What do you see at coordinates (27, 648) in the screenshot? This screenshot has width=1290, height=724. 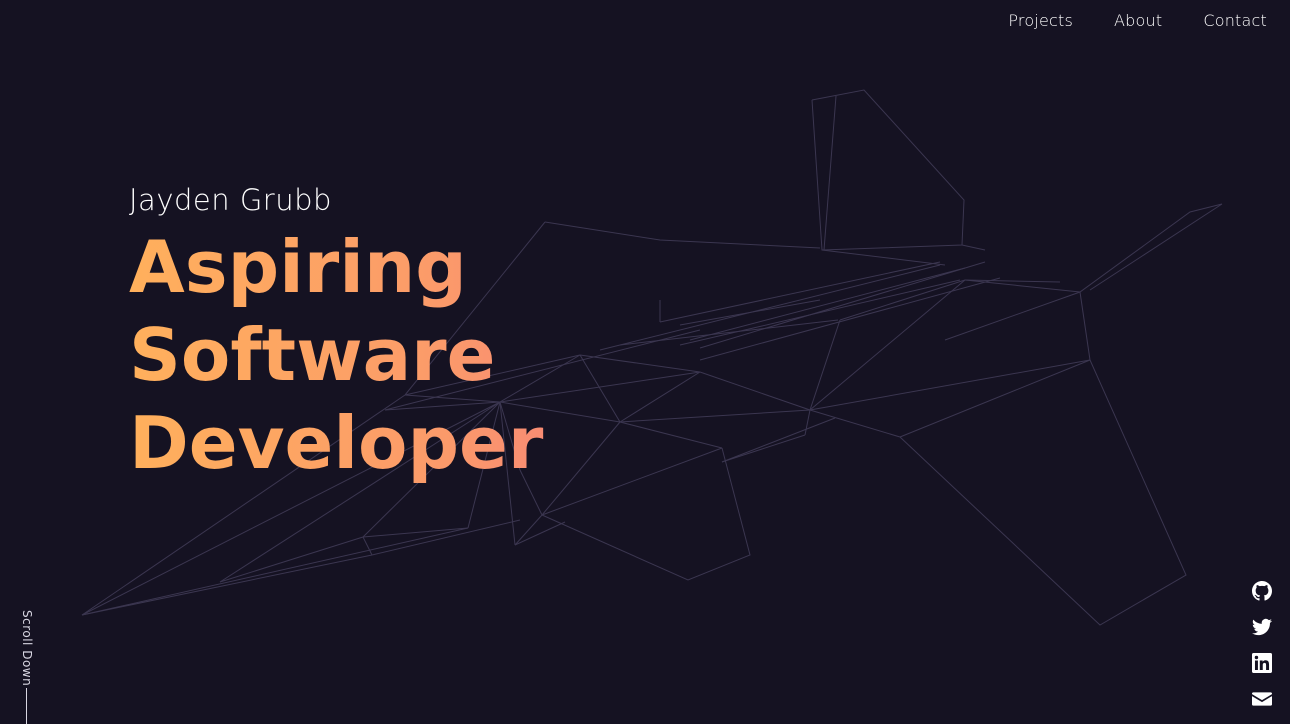 I see `scroll-down-label: Scroll Down` at bounding box center [27, 648].